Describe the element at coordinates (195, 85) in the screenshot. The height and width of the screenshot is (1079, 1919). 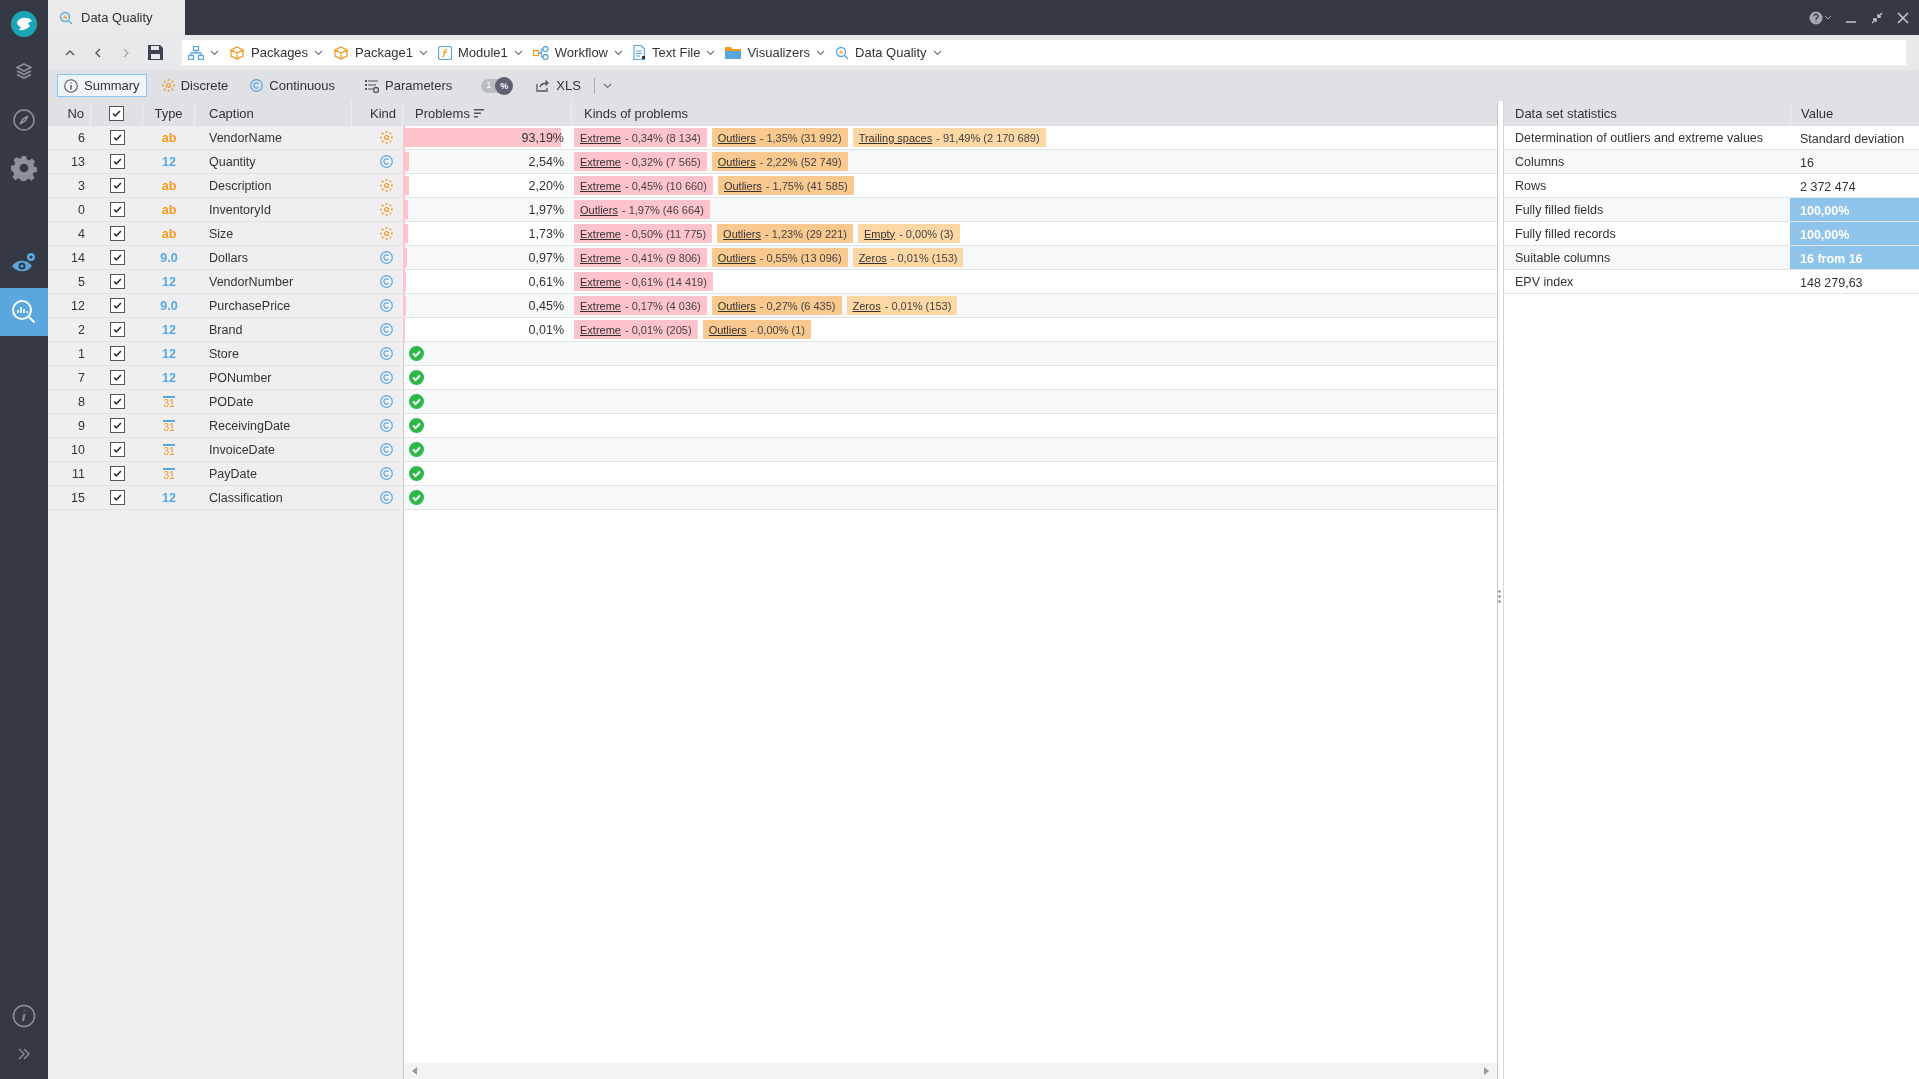
I see `view-tab: Discrete` at that location.